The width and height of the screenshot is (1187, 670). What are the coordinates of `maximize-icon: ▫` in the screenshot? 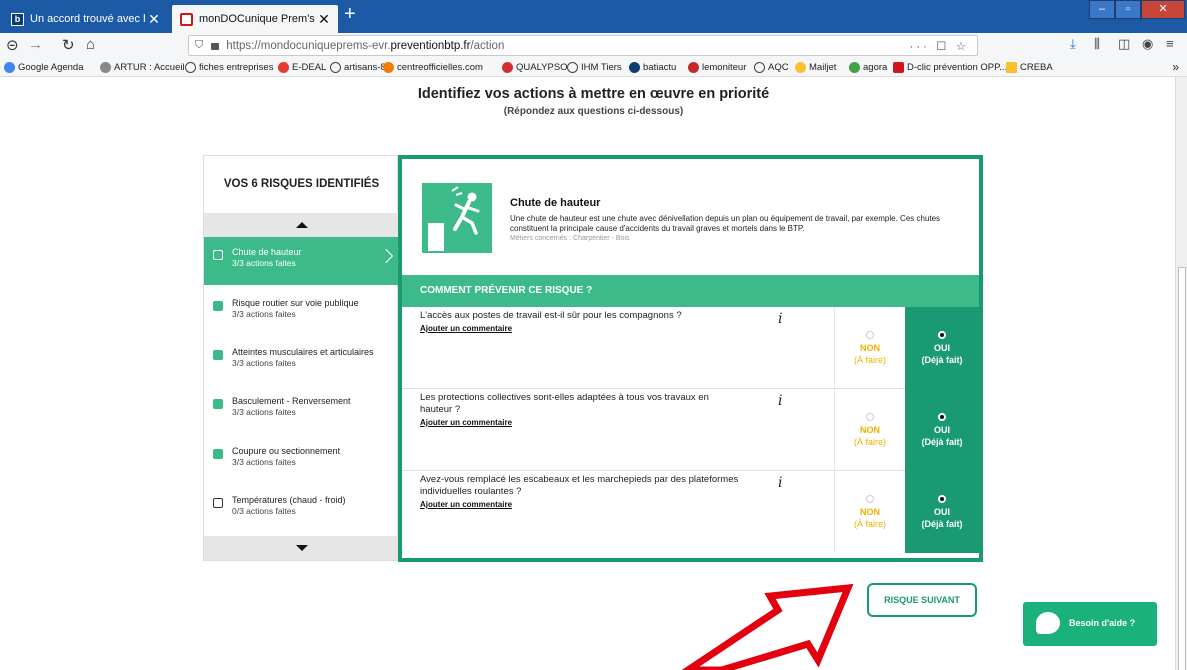 It's located at (1128, 9).